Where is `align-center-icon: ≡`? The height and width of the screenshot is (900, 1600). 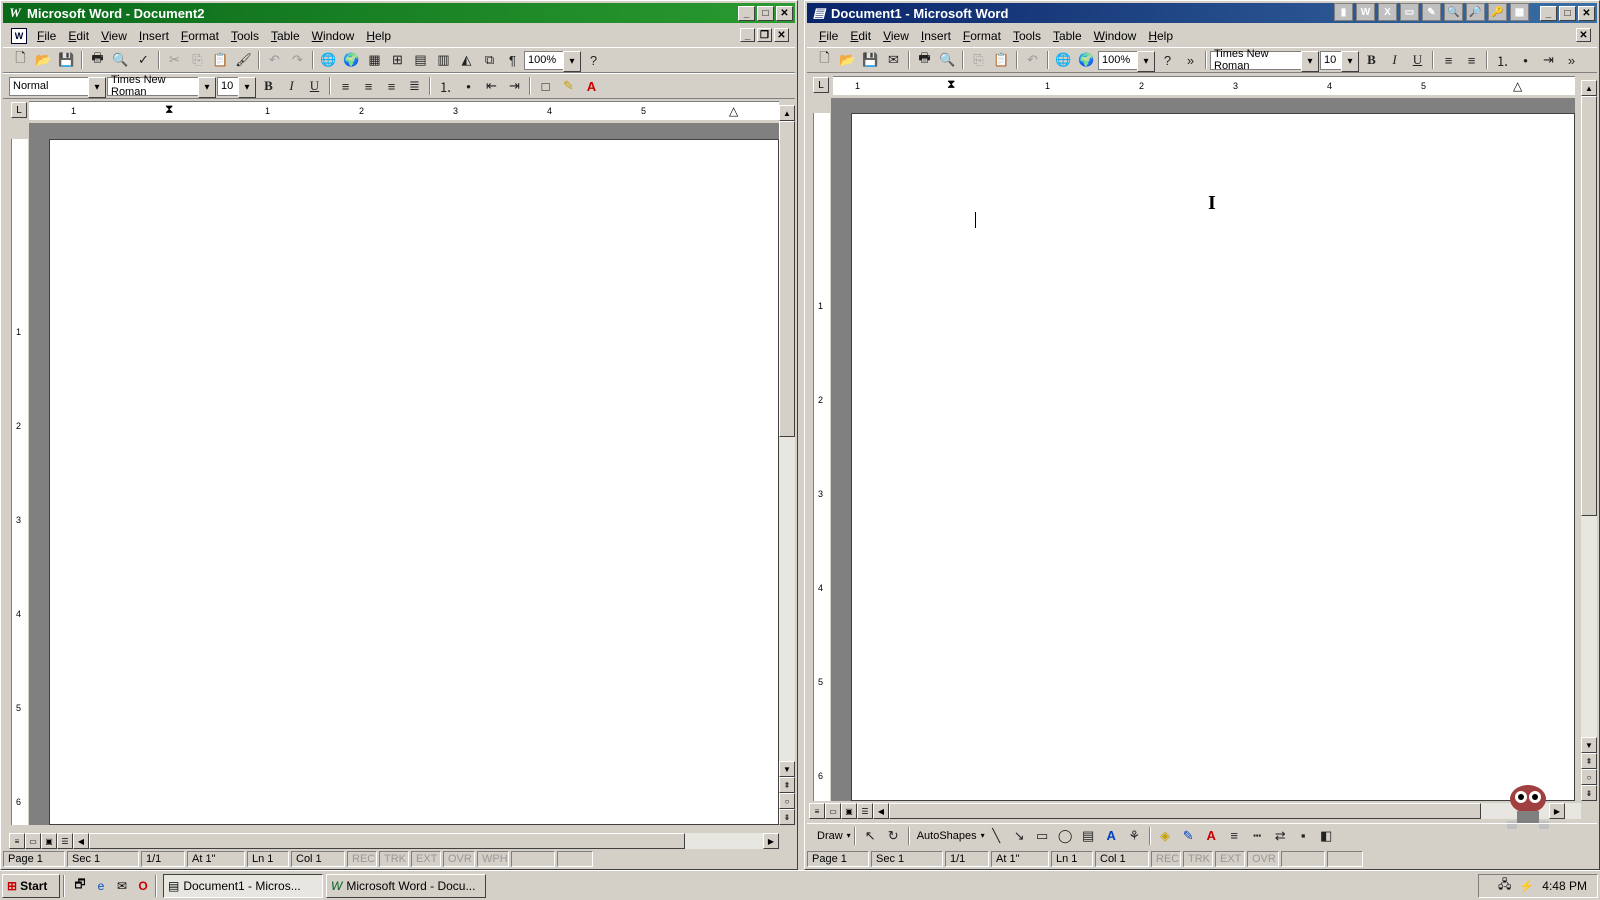
align-center-icon: ≡ is located at coordinates (1471, 60).